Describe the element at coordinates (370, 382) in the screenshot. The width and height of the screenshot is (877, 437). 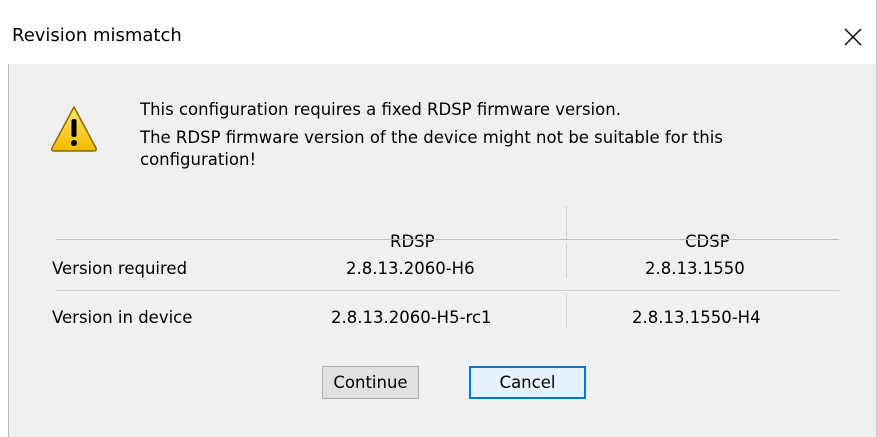
I see `continue-button: Continue` at that location.